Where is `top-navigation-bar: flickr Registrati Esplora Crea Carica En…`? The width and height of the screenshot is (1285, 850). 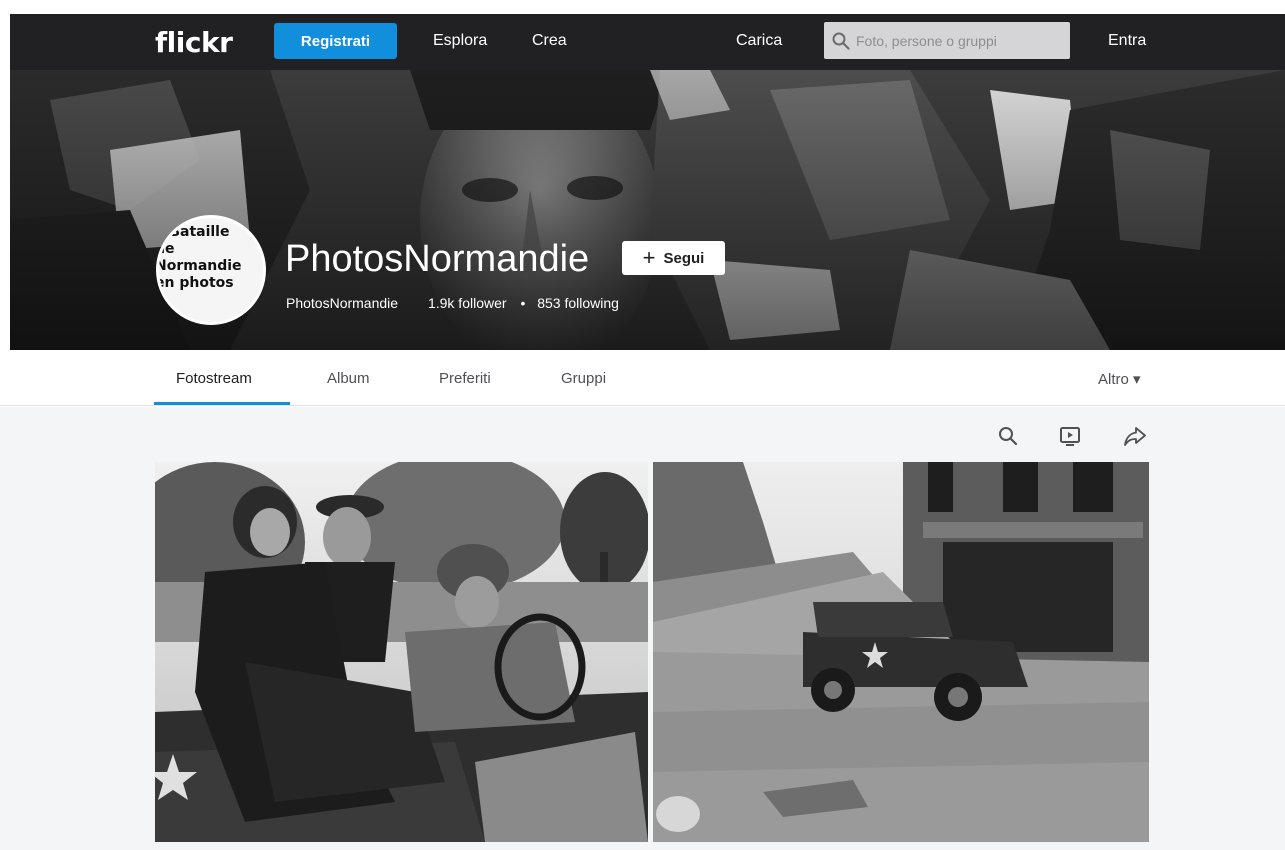
top-navigation-bar: flickr Registrati Esplora Crea Carica En… is located at coordinates (647, 42).